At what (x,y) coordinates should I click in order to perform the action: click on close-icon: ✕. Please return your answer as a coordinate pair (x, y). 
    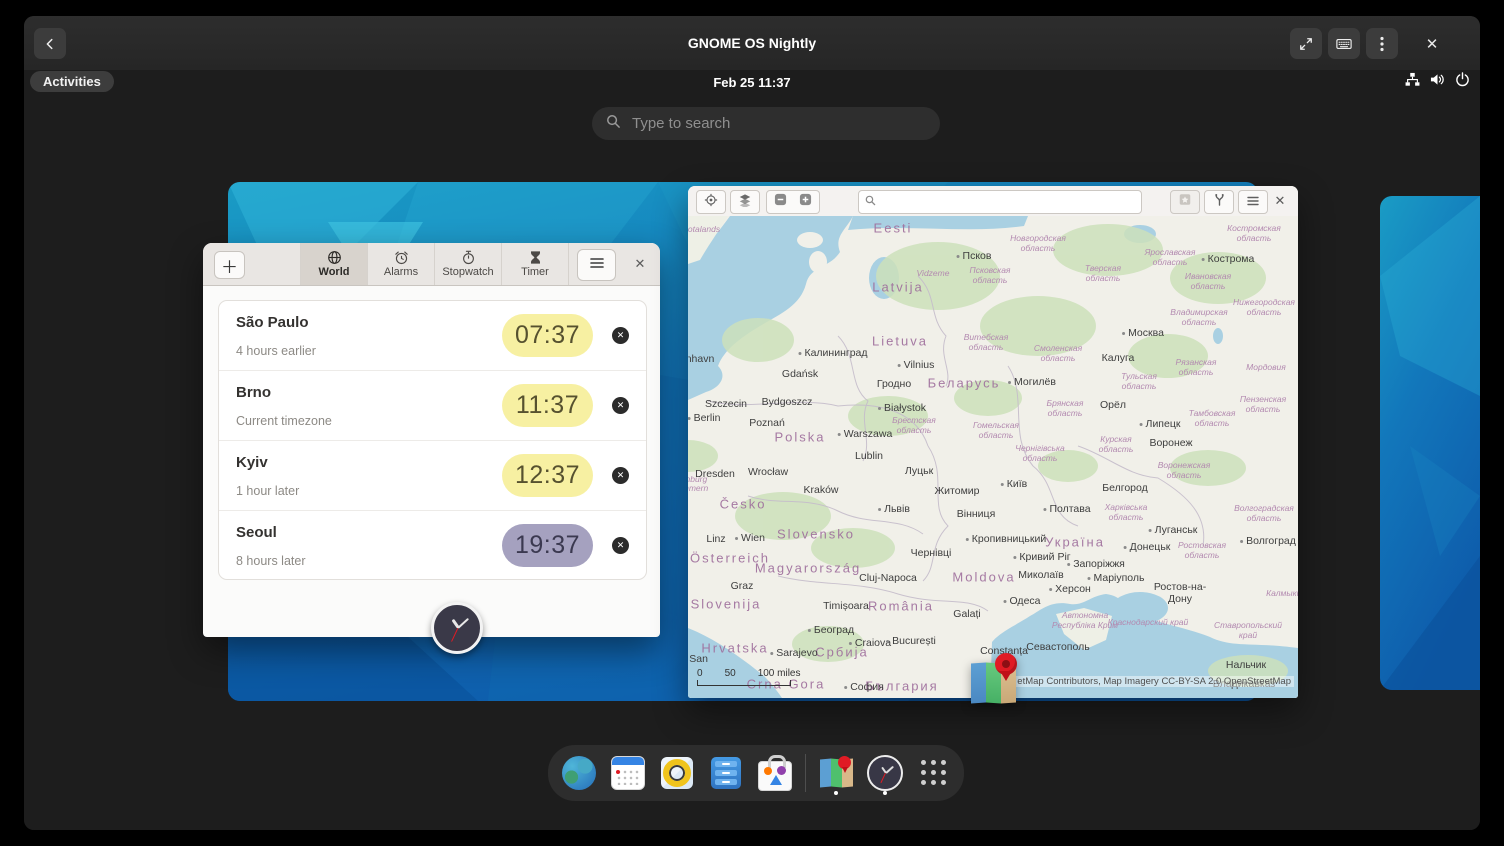
    Looking at the image, I should click on (640, 263).